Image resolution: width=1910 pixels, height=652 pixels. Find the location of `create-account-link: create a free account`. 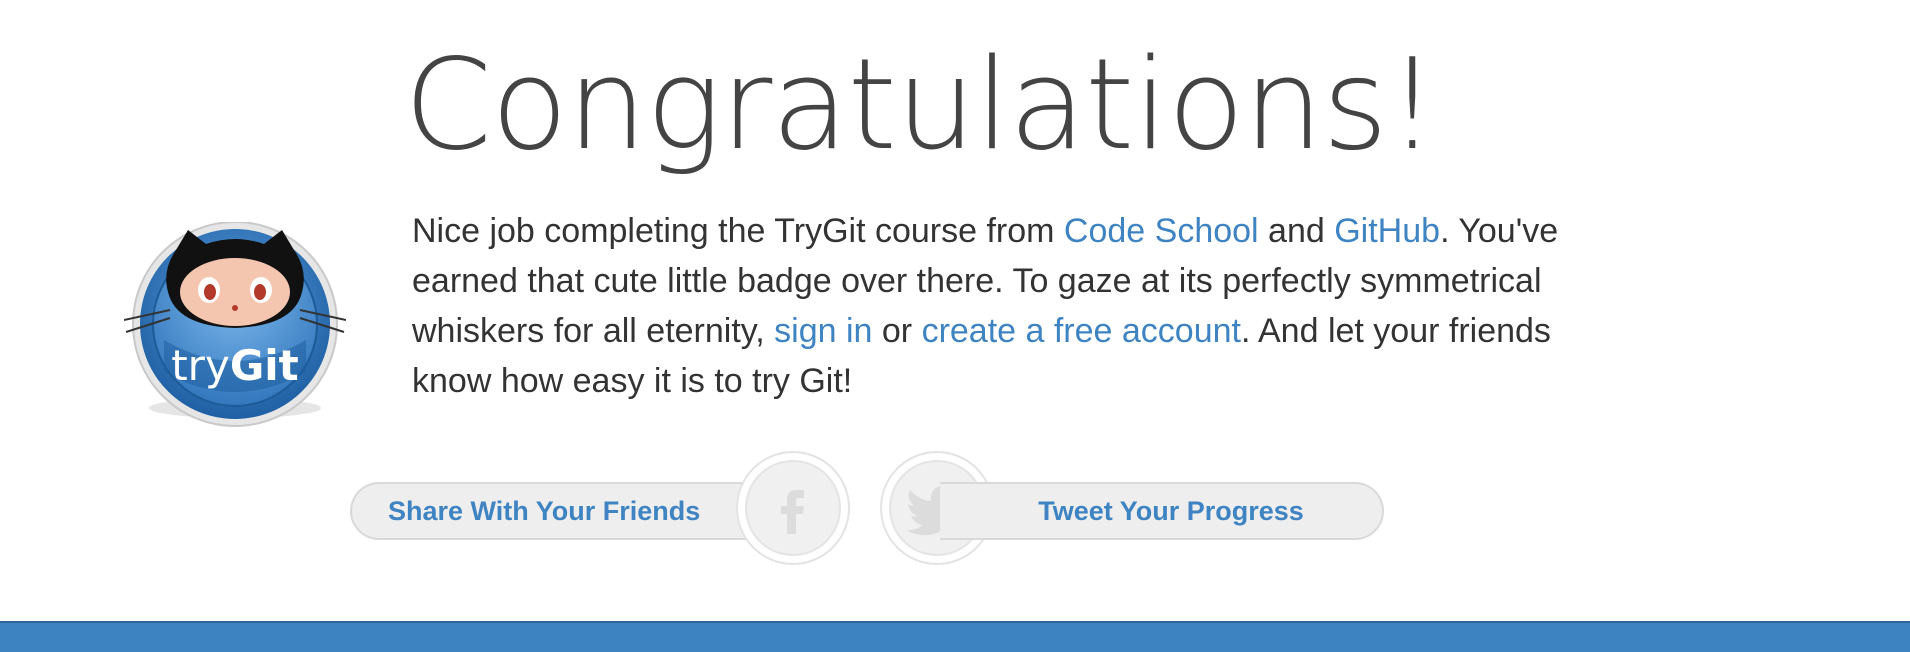

create-account-link: create a free account is located at coordinates (1081, 331).